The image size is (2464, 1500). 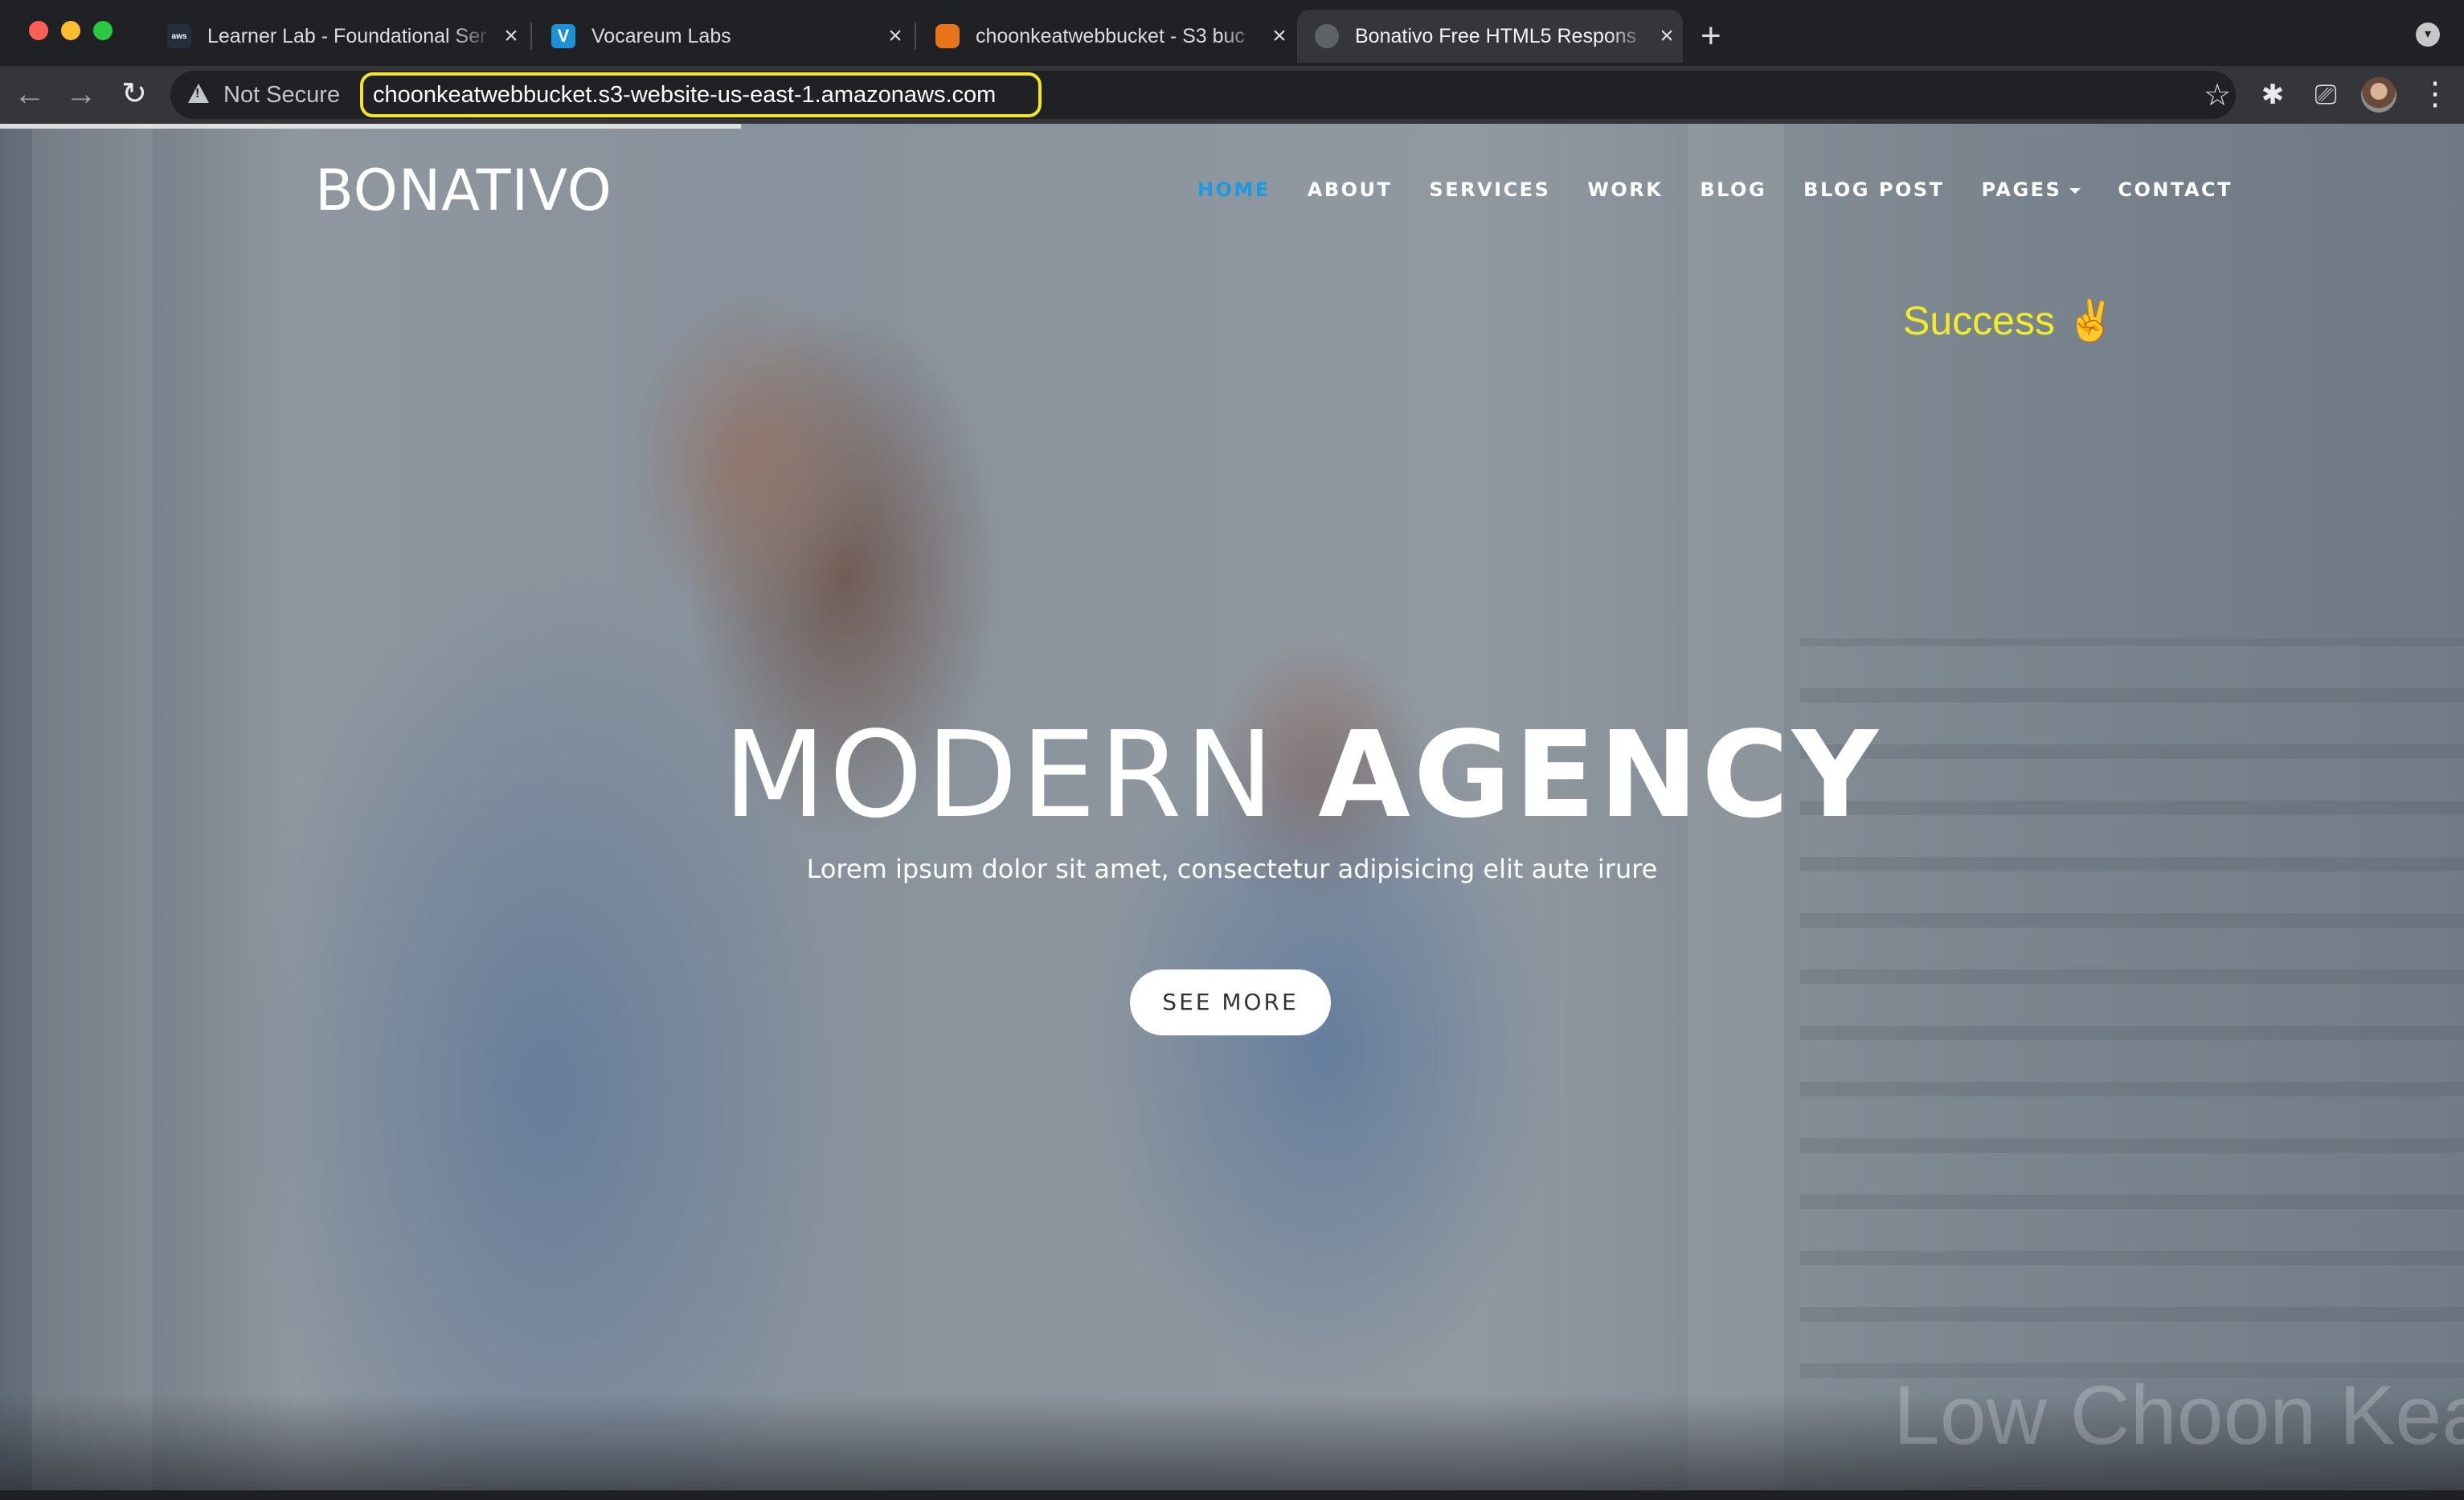 I want to click on nav-work: WORK, so click(x=1625, y=189).